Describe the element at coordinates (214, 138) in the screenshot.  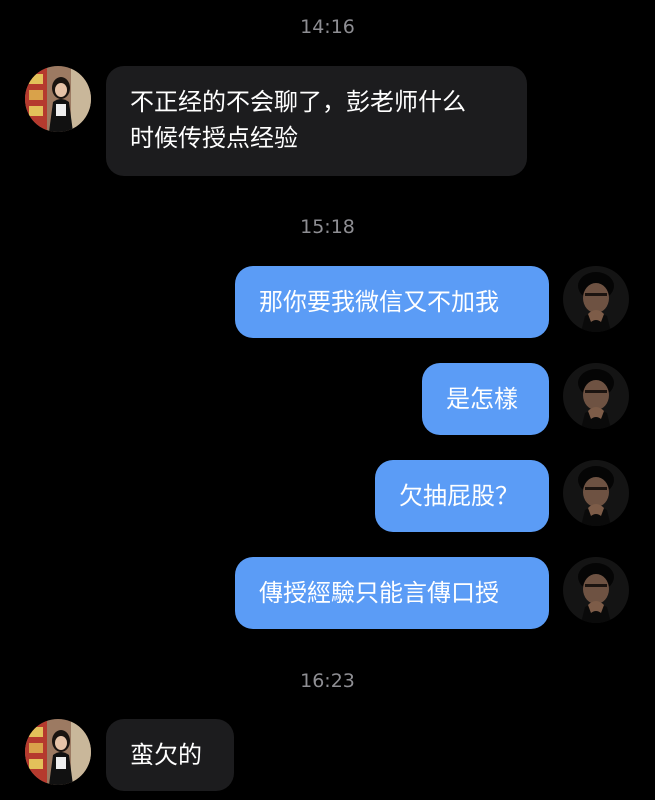
I see `message-line: 时候传授点经验` at that location.